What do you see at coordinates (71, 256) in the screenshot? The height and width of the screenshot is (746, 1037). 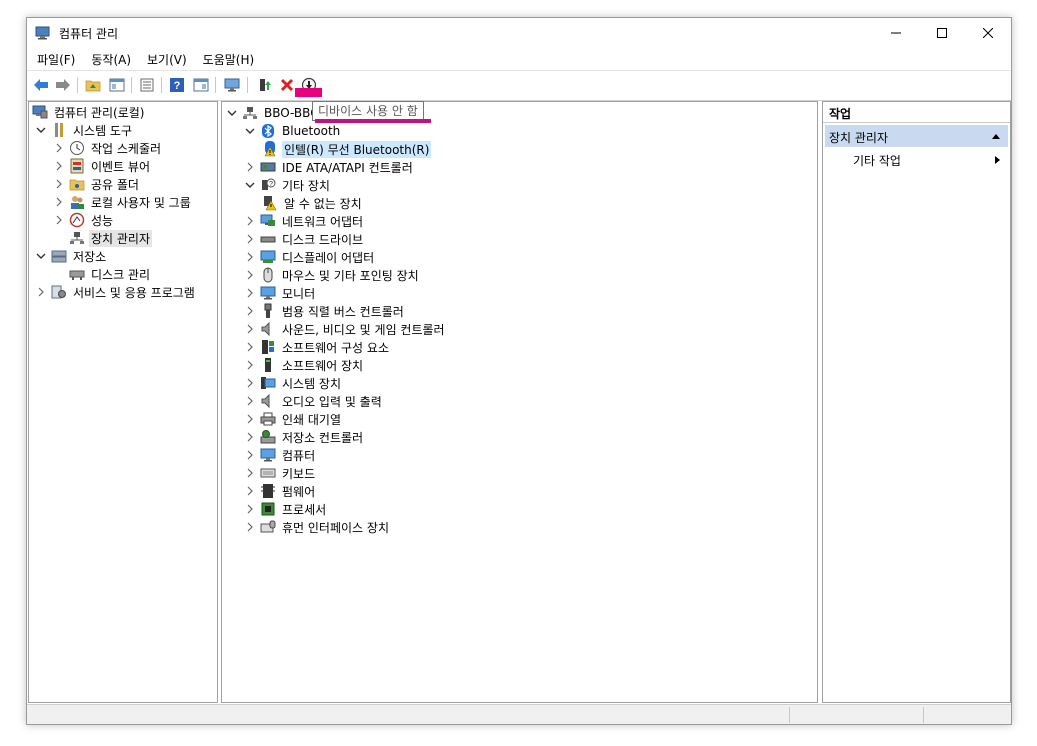 I see `tree-node-storage: 저장소` at bounding box center [71, 256].